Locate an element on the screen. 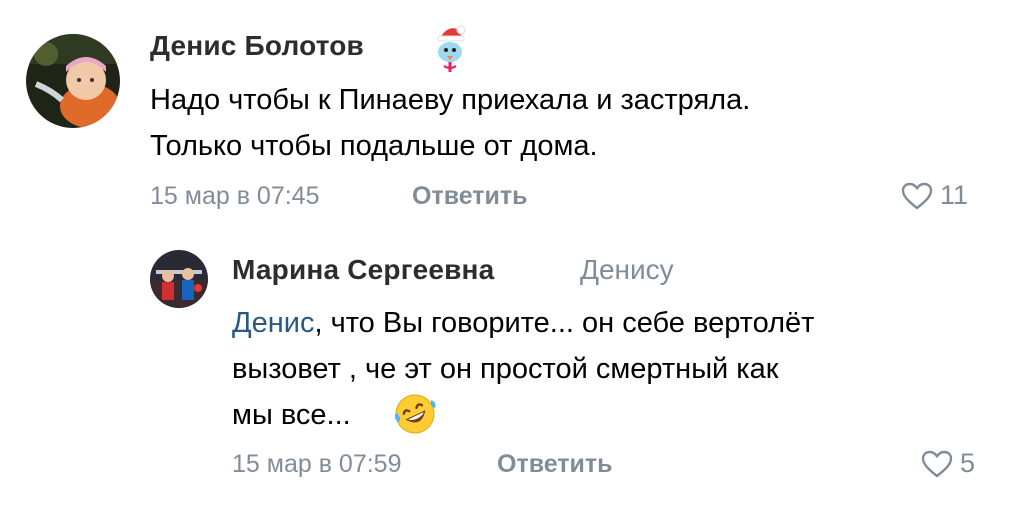 The height and width of the screenshot is (509, 1024). rofl-emoji-icon is located at coordinates (415, 414).